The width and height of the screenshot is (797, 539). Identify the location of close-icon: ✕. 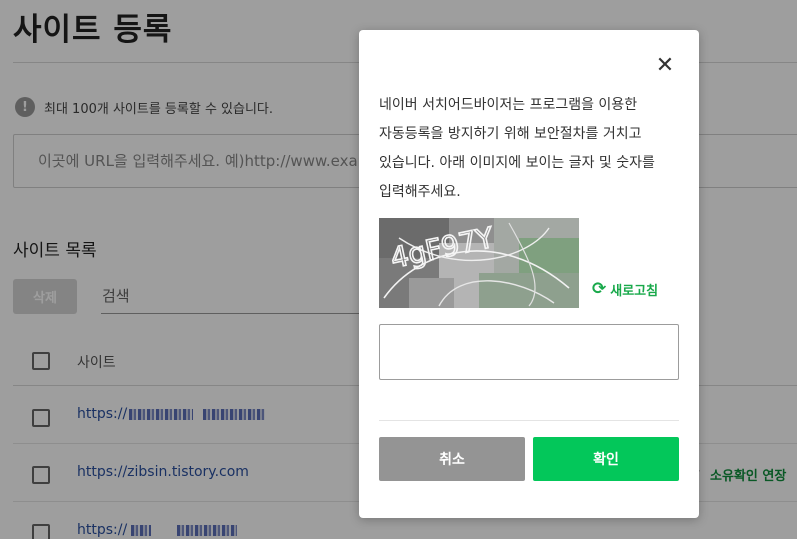
(665, 64).